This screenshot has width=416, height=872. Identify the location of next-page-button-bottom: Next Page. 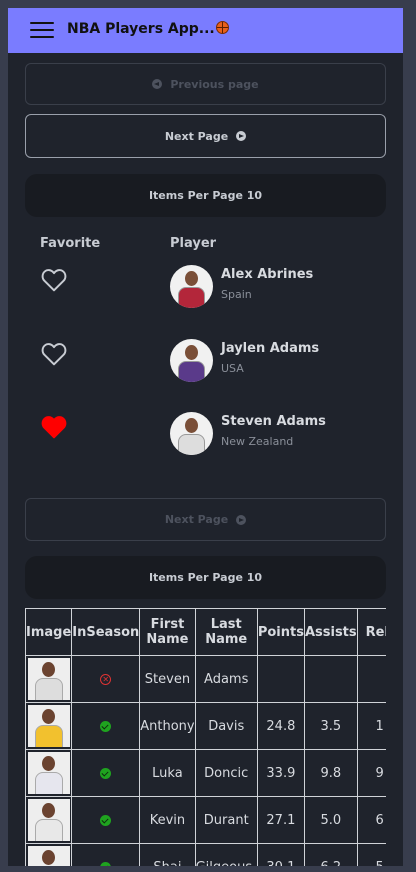
(205, 519).